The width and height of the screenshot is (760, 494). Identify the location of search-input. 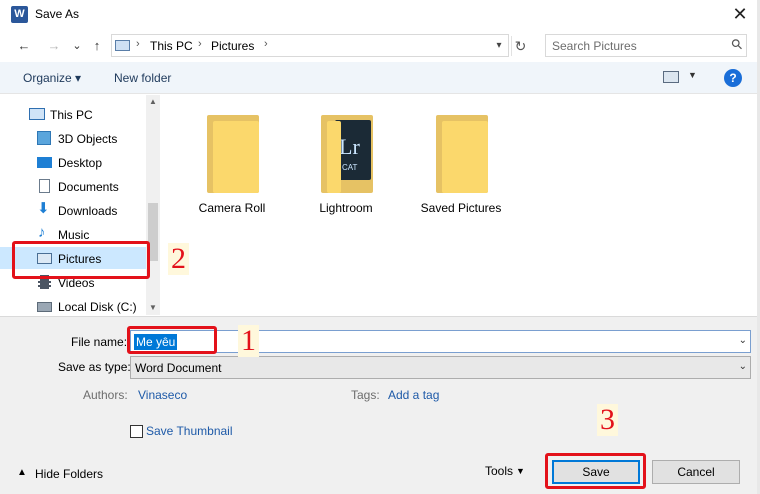
(637, 46).